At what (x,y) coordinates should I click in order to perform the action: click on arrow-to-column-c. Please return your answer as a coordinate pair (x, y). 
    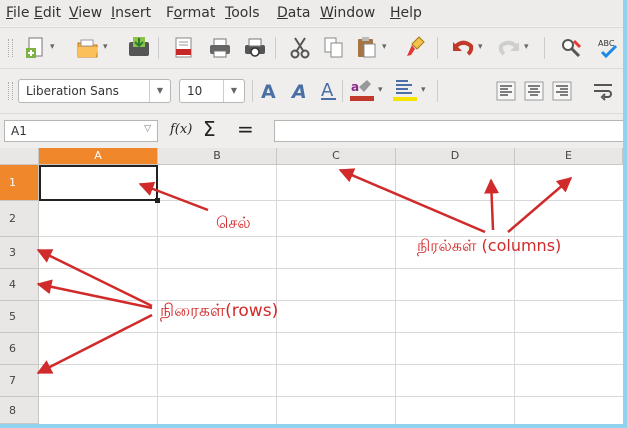
    Looking at the image, I should click on (412, 201).